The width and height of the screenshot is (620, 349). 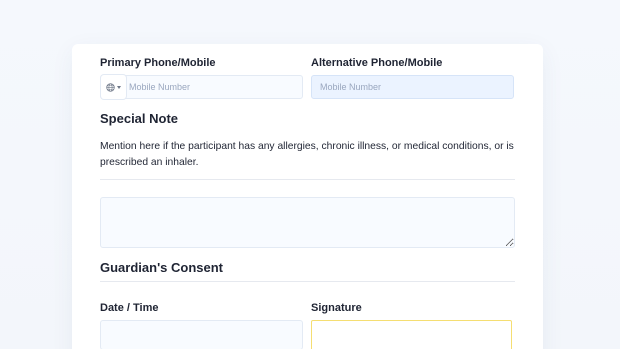 I want to click on signature-label: Signature, so click(x=336, y=308).